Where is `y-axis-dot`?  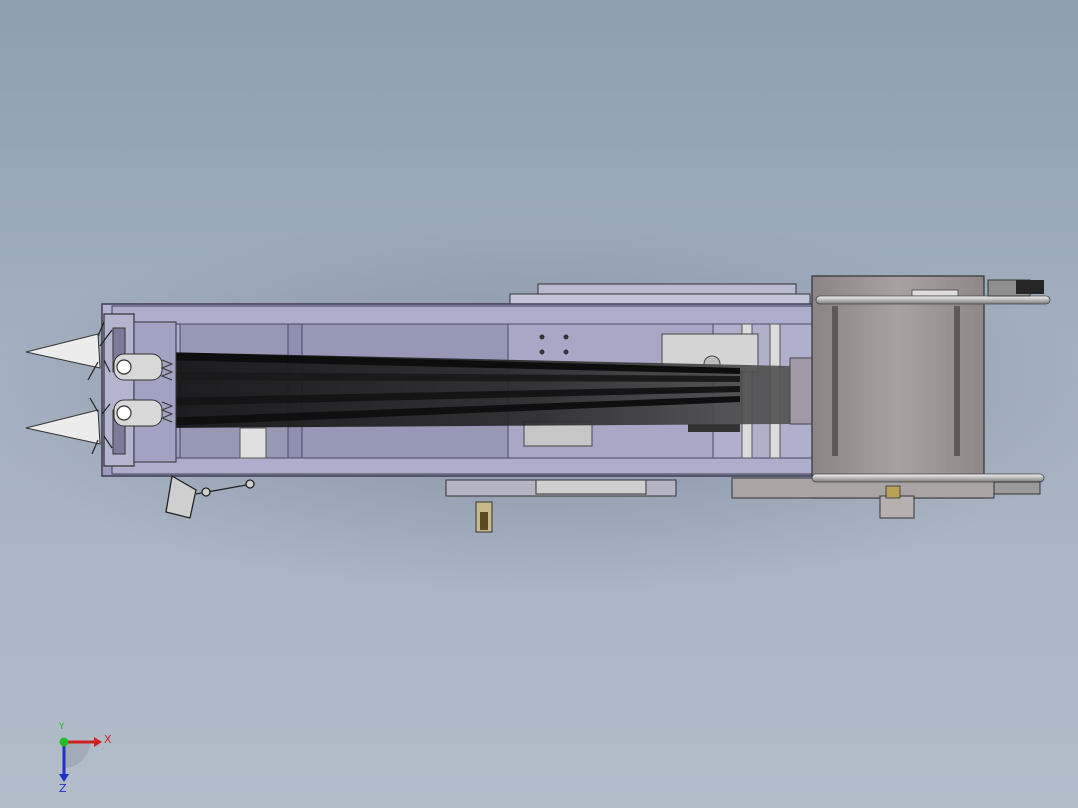 y-axis-dot is located at coordinates (64, 742).